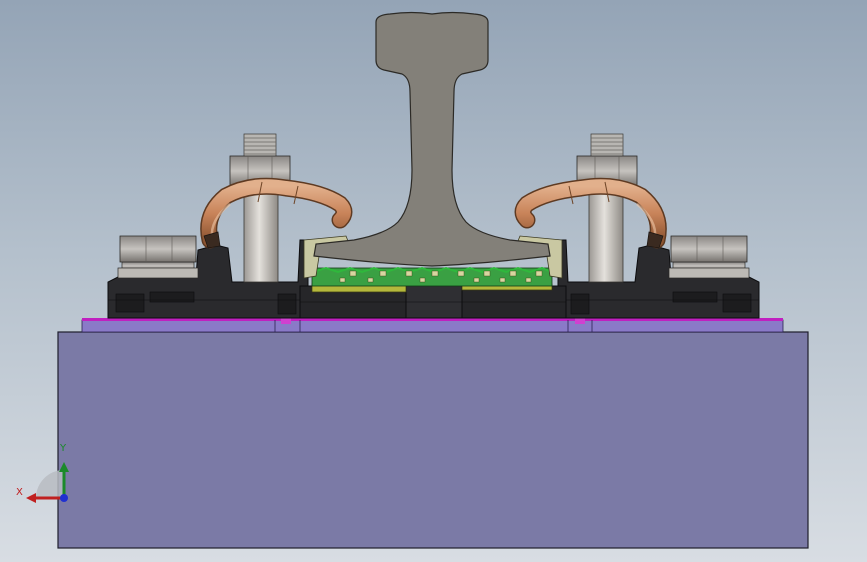 The height and width of the screenshot is (562, 867). I want to click on clamp-bolt-right, so click(607, 208).